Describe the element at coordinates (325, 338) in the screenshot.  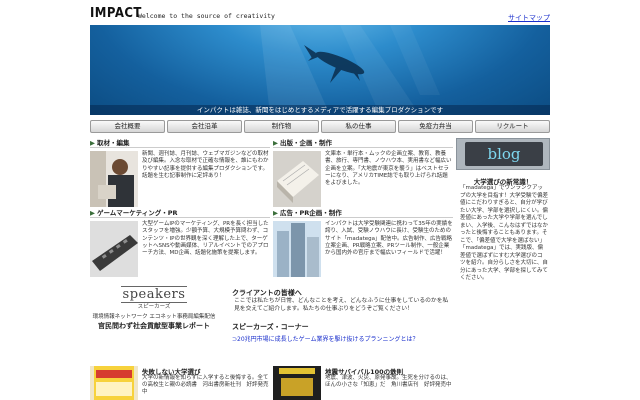
I see `speakers-corner-link: ⊃20兆円市場に成長したゲーム業界を駆け抜けるプランニングとは？` at that location.